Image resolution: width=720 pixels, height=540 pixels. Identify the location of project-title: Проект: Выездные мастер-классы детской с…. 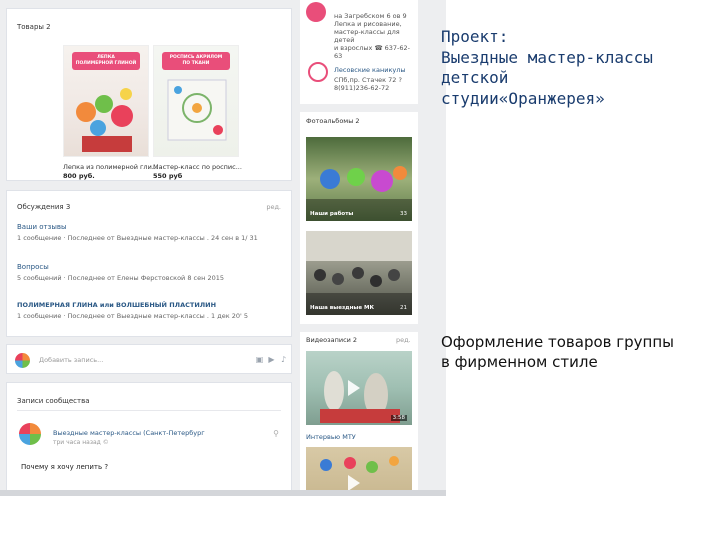
(547, 67).